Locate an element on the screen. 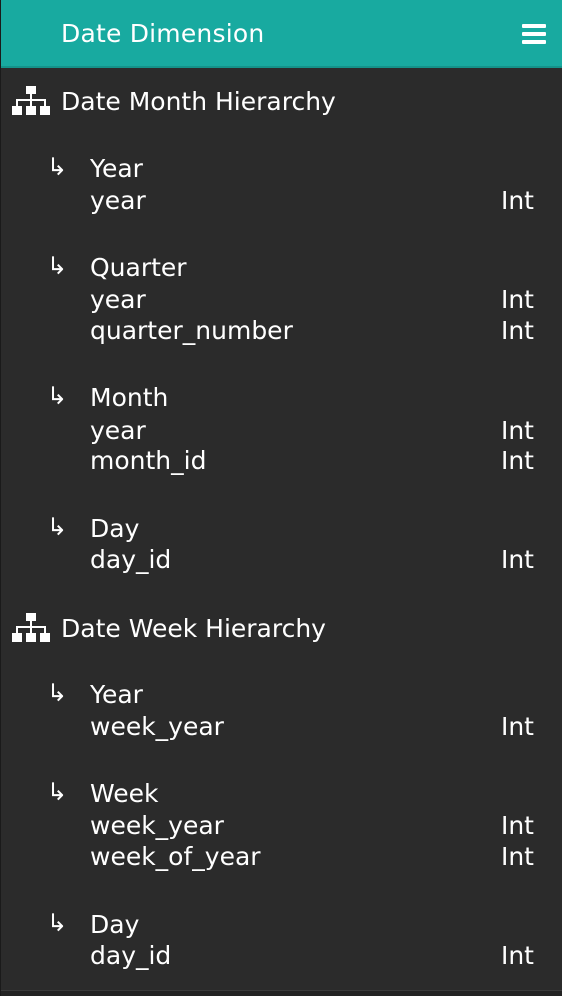 Image resolution: width=562 pixels, height=996 pixels. hamburger-menu-icon is located at coordinates (534, 34).